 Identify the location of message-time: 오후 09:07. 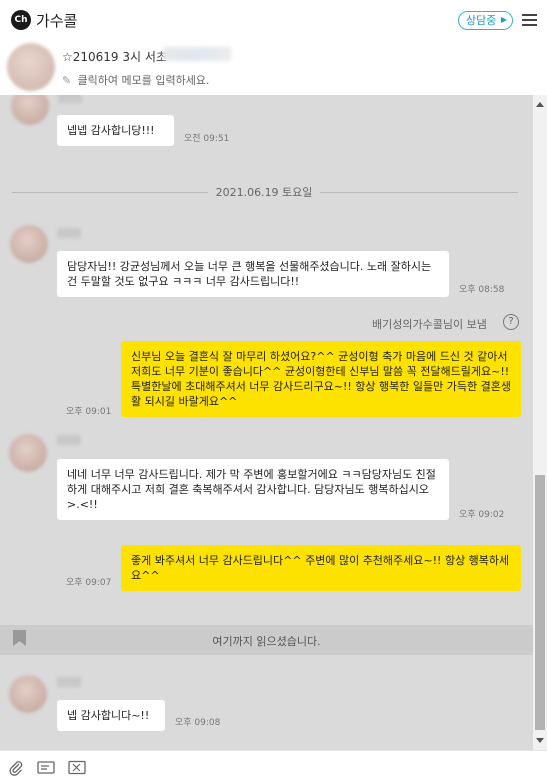
(89, 583).